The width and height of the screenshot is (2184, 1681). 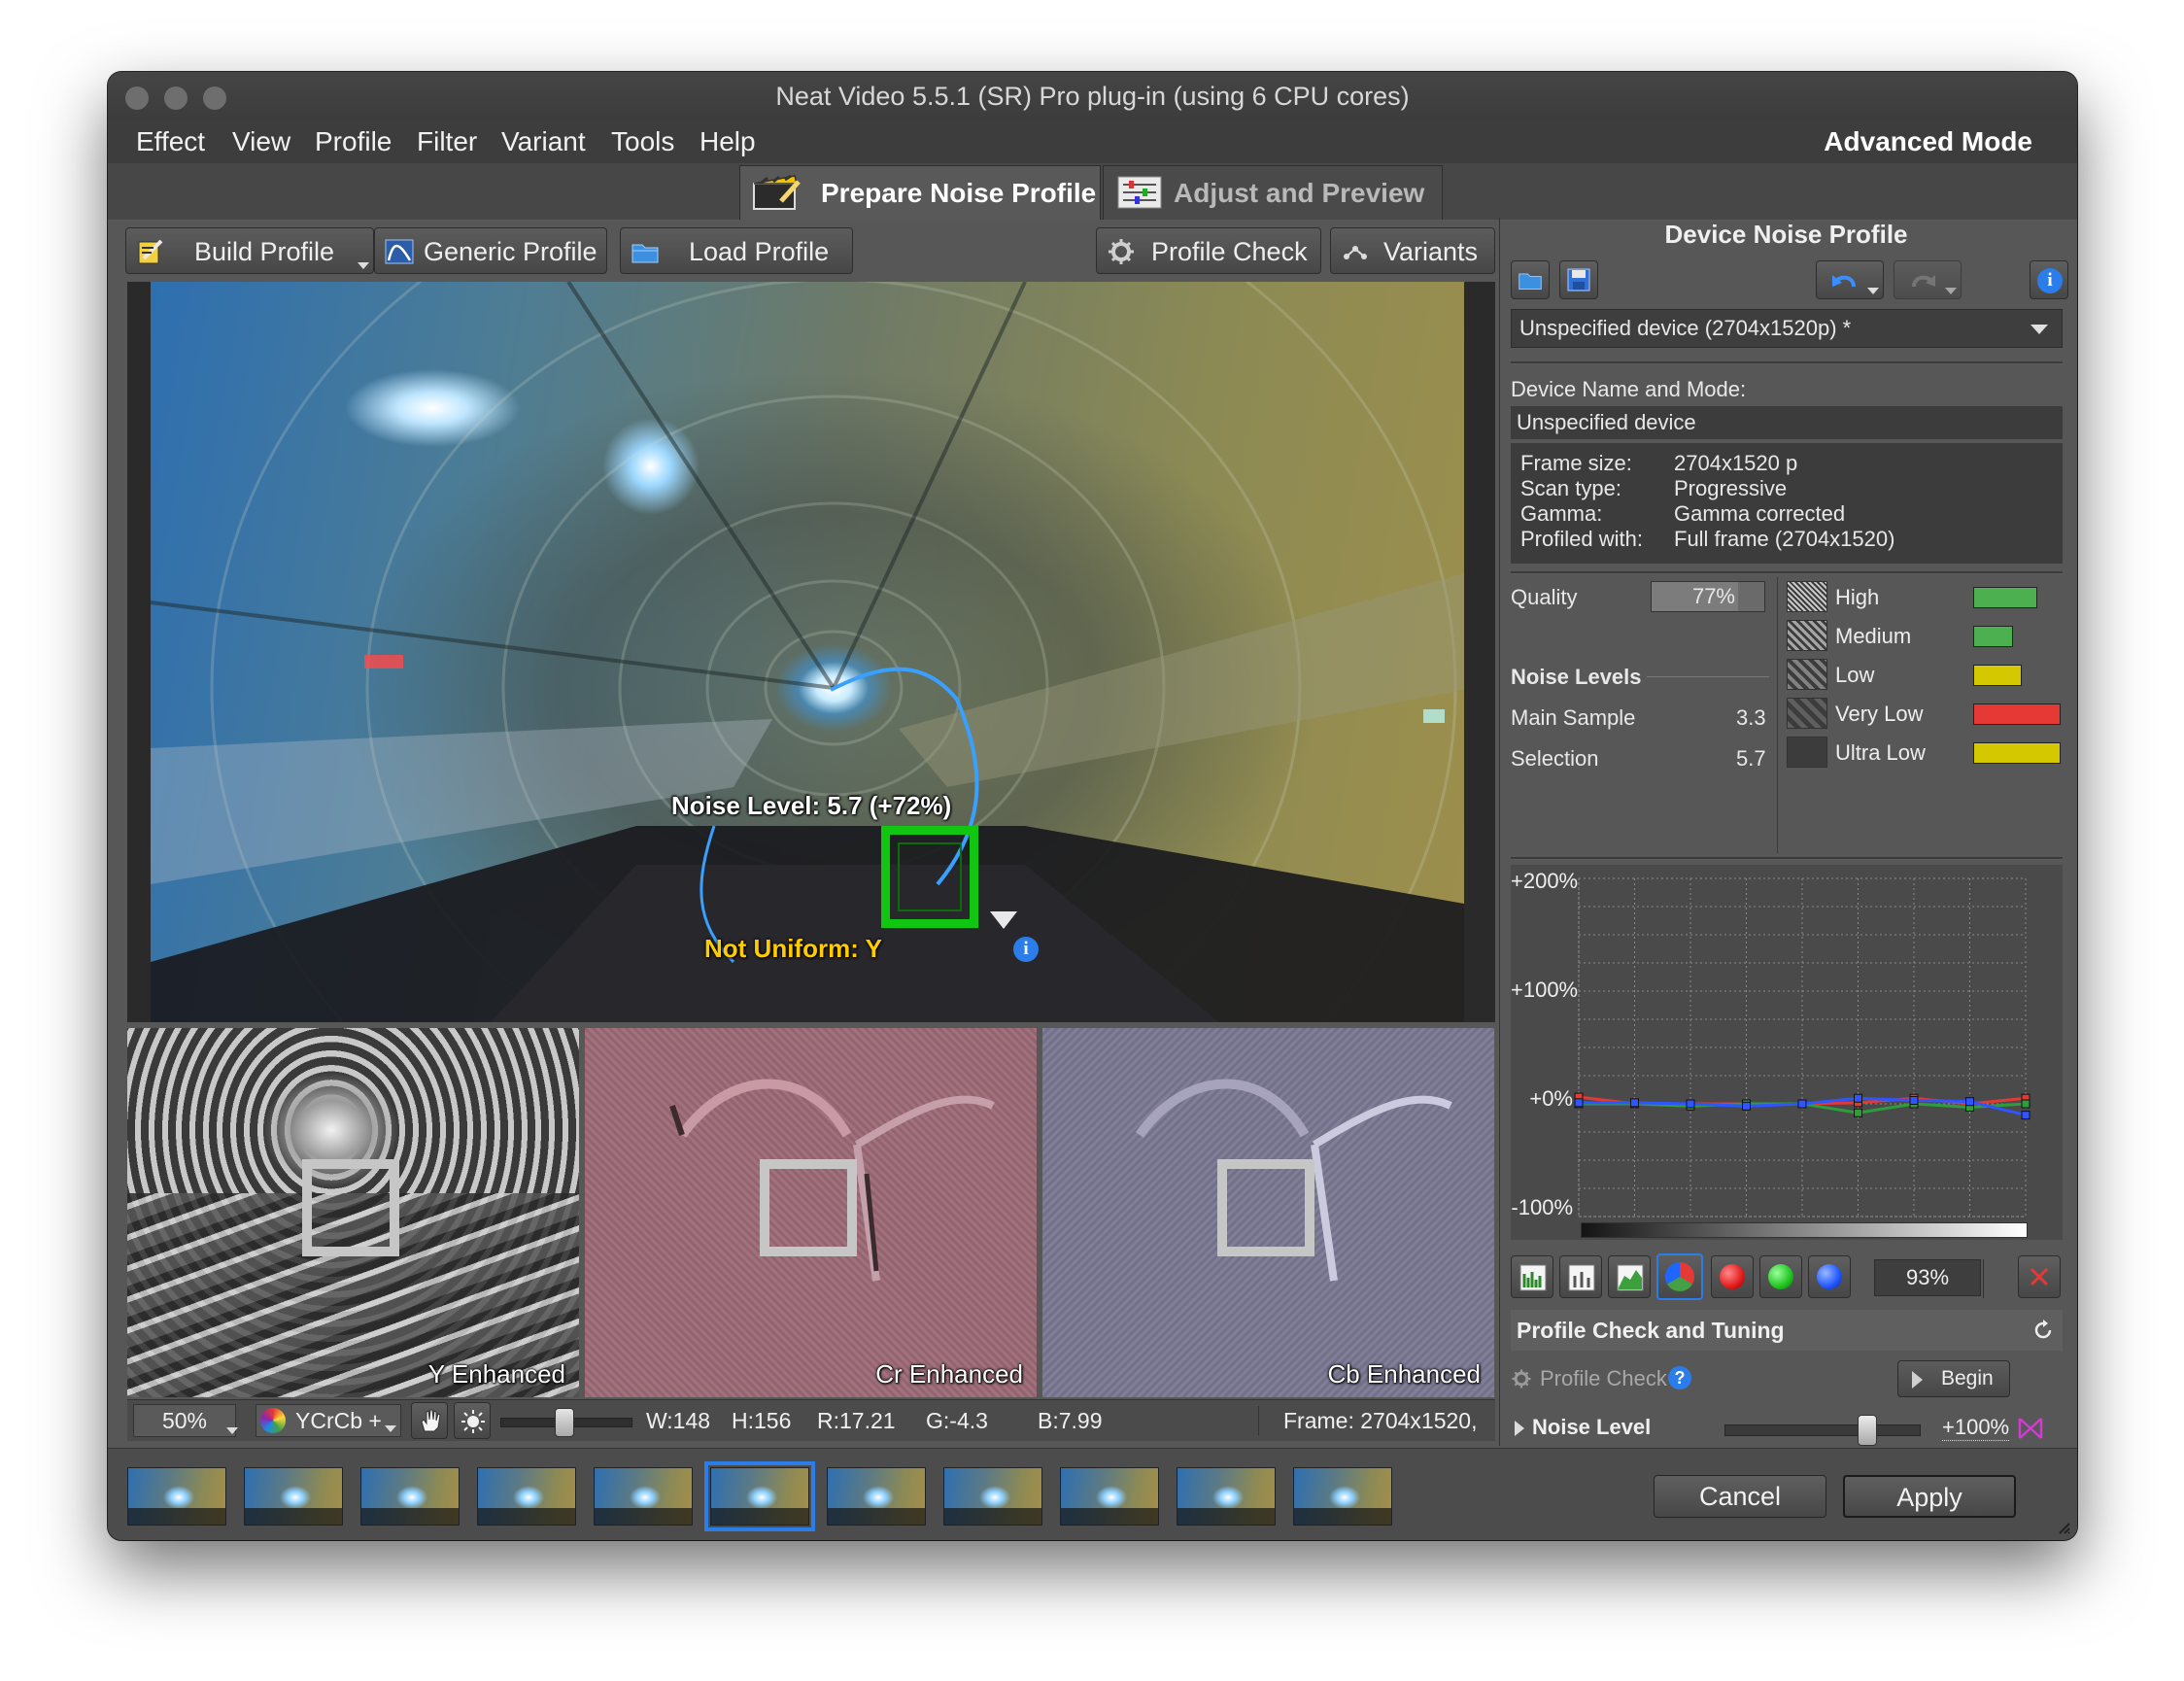 I want to click on generic-profile-icon, so click(x=399, y=251).